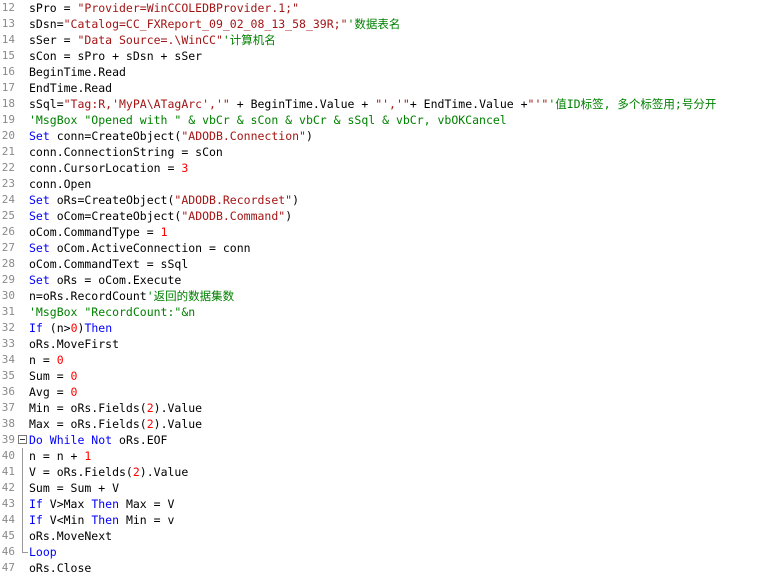 The image size is (759, 577). What do you see at coordinates (379, 504) in the screenshot?
I see `code-line: 43 If V>Max Then Max = V` at bounding box center [379, 504].